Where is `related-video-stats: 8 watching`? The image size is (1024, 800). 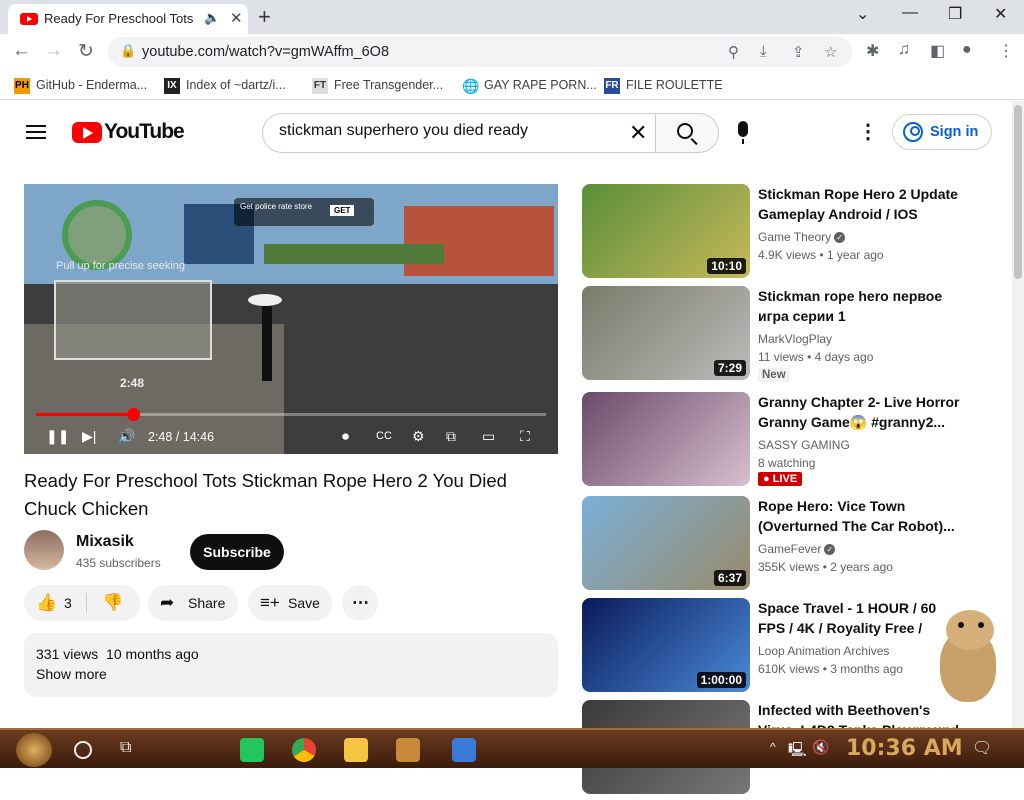 related-video-stats: 8 watching is located at coordinates (787, 463).